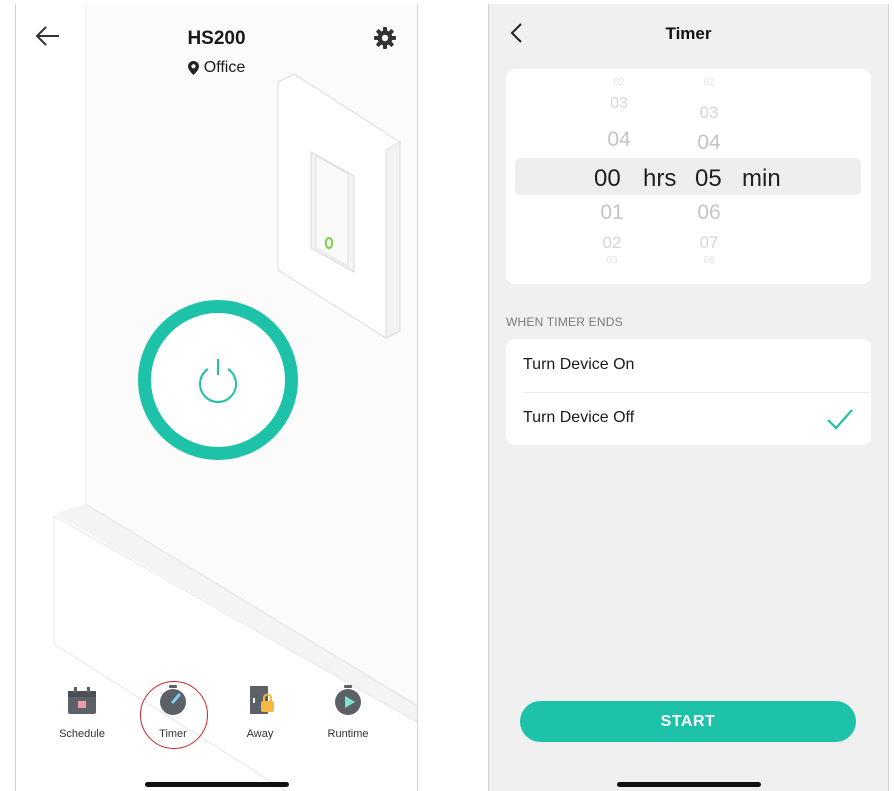  I want to click on runtime-tab: Runtime, so click(348, 712).